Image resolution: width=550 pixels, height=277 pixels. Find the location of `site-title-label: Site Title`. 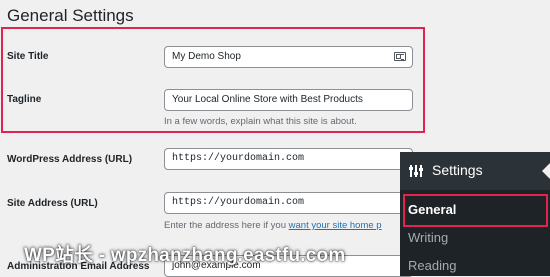

site-title-label: Site Title is located at coordinates (28, 56).